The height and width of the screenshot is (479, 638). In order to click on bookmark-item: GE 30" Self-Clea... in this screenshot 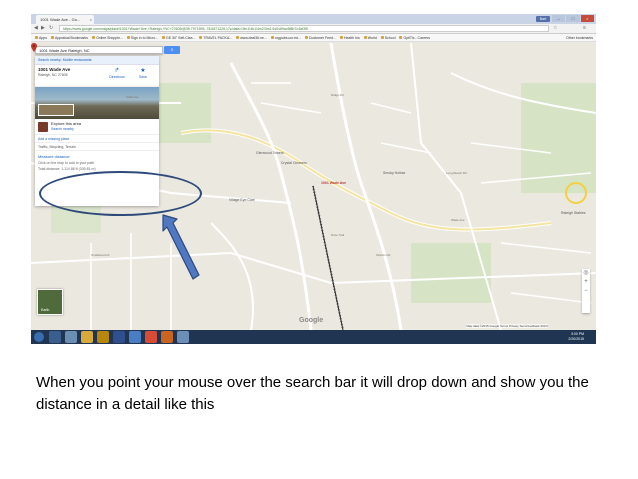, I will do `click(178, 38)`.